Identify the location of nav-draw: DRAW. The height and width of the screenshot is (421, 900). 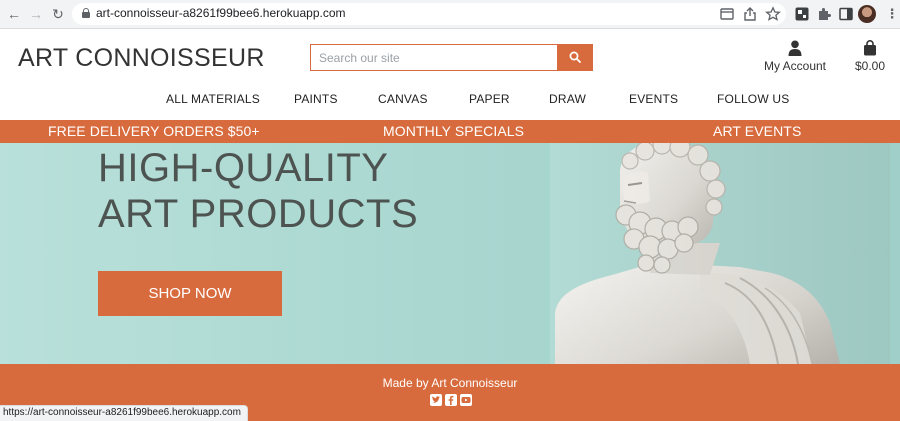
(567, 99).